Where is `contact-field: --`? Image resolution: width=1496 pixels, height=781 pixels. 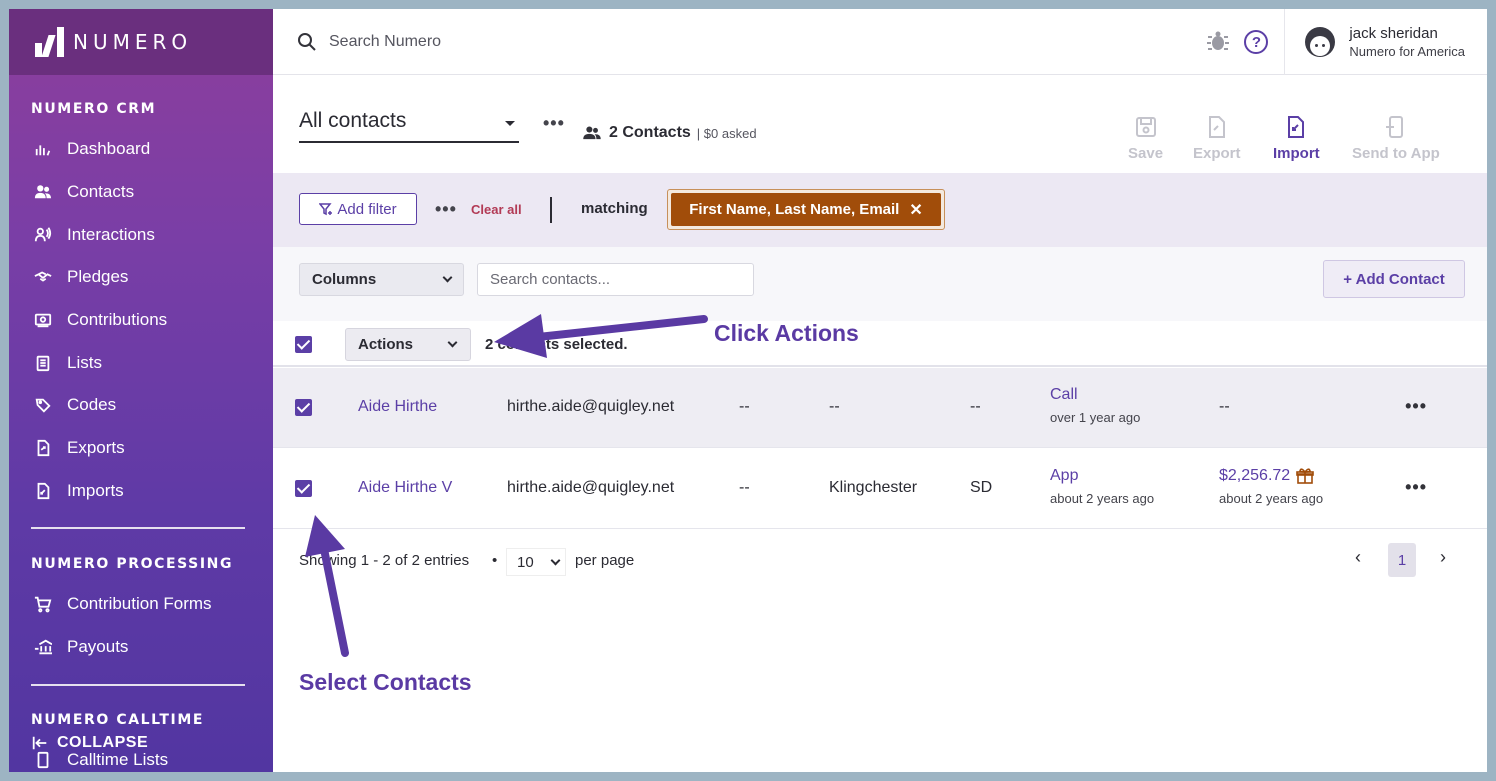
contact-field: -- is located at coordinates (744, 487).